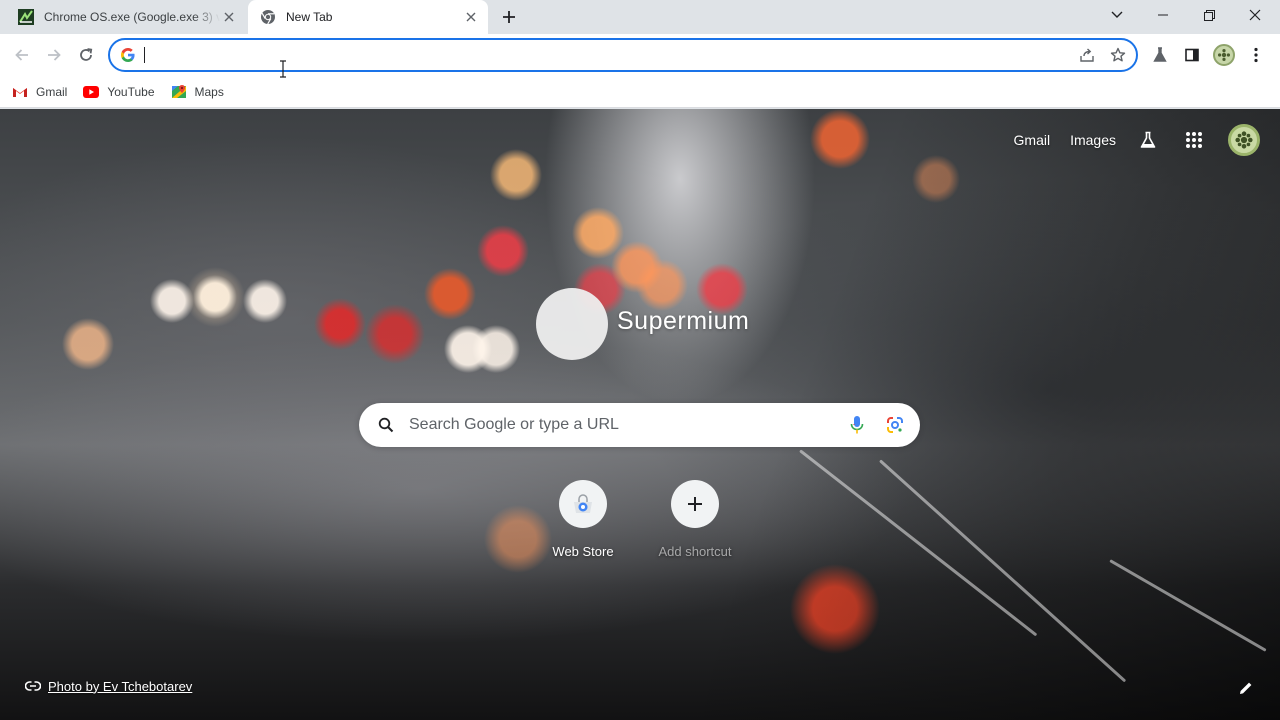  I want to click on forward-button, so click(54, 55).